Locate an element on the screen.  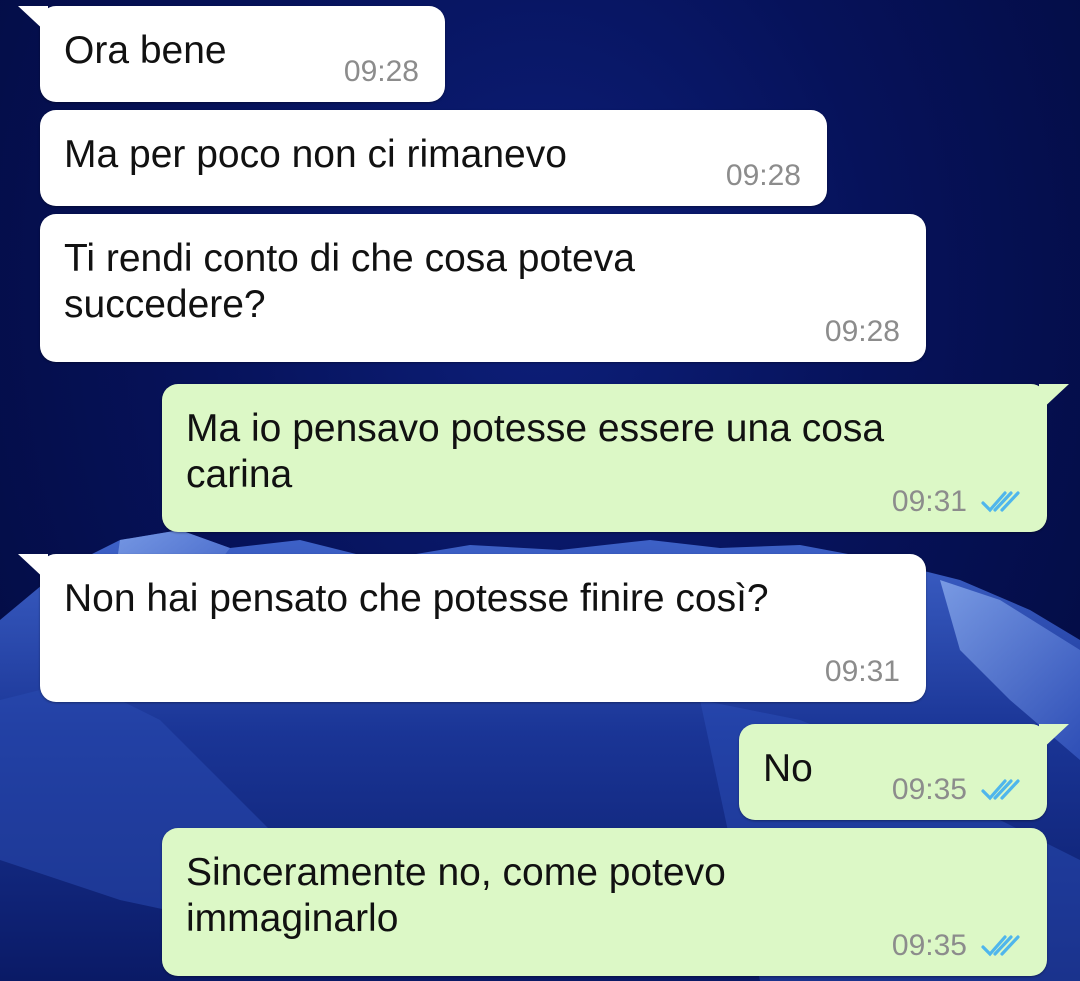
message-text: Ma per poco non ci rimanevo is located at coordinates (315, 154).